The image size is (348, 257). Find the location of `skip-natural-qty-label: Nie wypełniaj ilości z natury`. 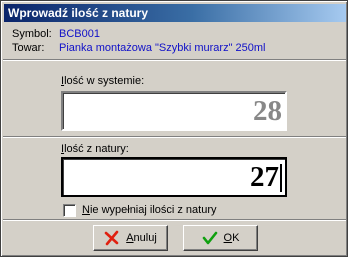

skip-natural-qty-label: Nie wypełniaj ilości z natury is located at coordinates (149, 210).